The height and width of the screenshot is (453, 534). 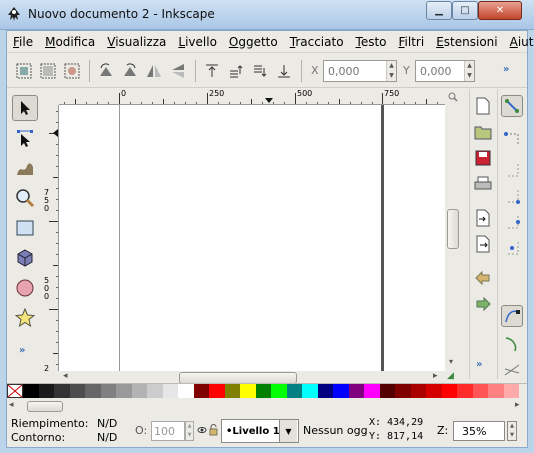 I want to click on no-paint-swatch, so click(x=15, y=391).